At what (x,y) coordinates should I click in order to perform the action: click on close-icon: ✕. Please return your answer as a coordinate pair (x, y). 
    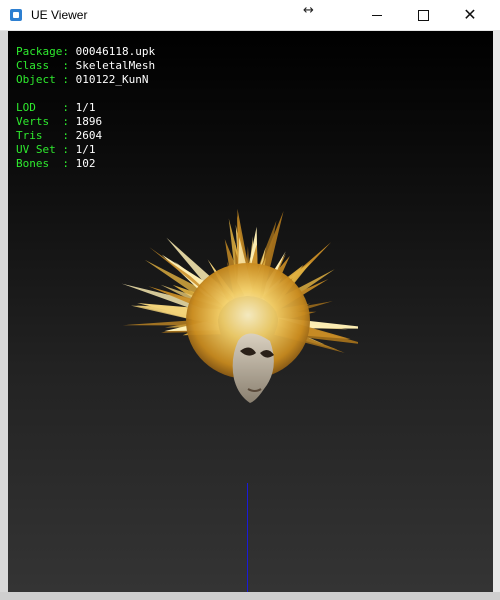
    Looking at the image, I should click on (470, 14).